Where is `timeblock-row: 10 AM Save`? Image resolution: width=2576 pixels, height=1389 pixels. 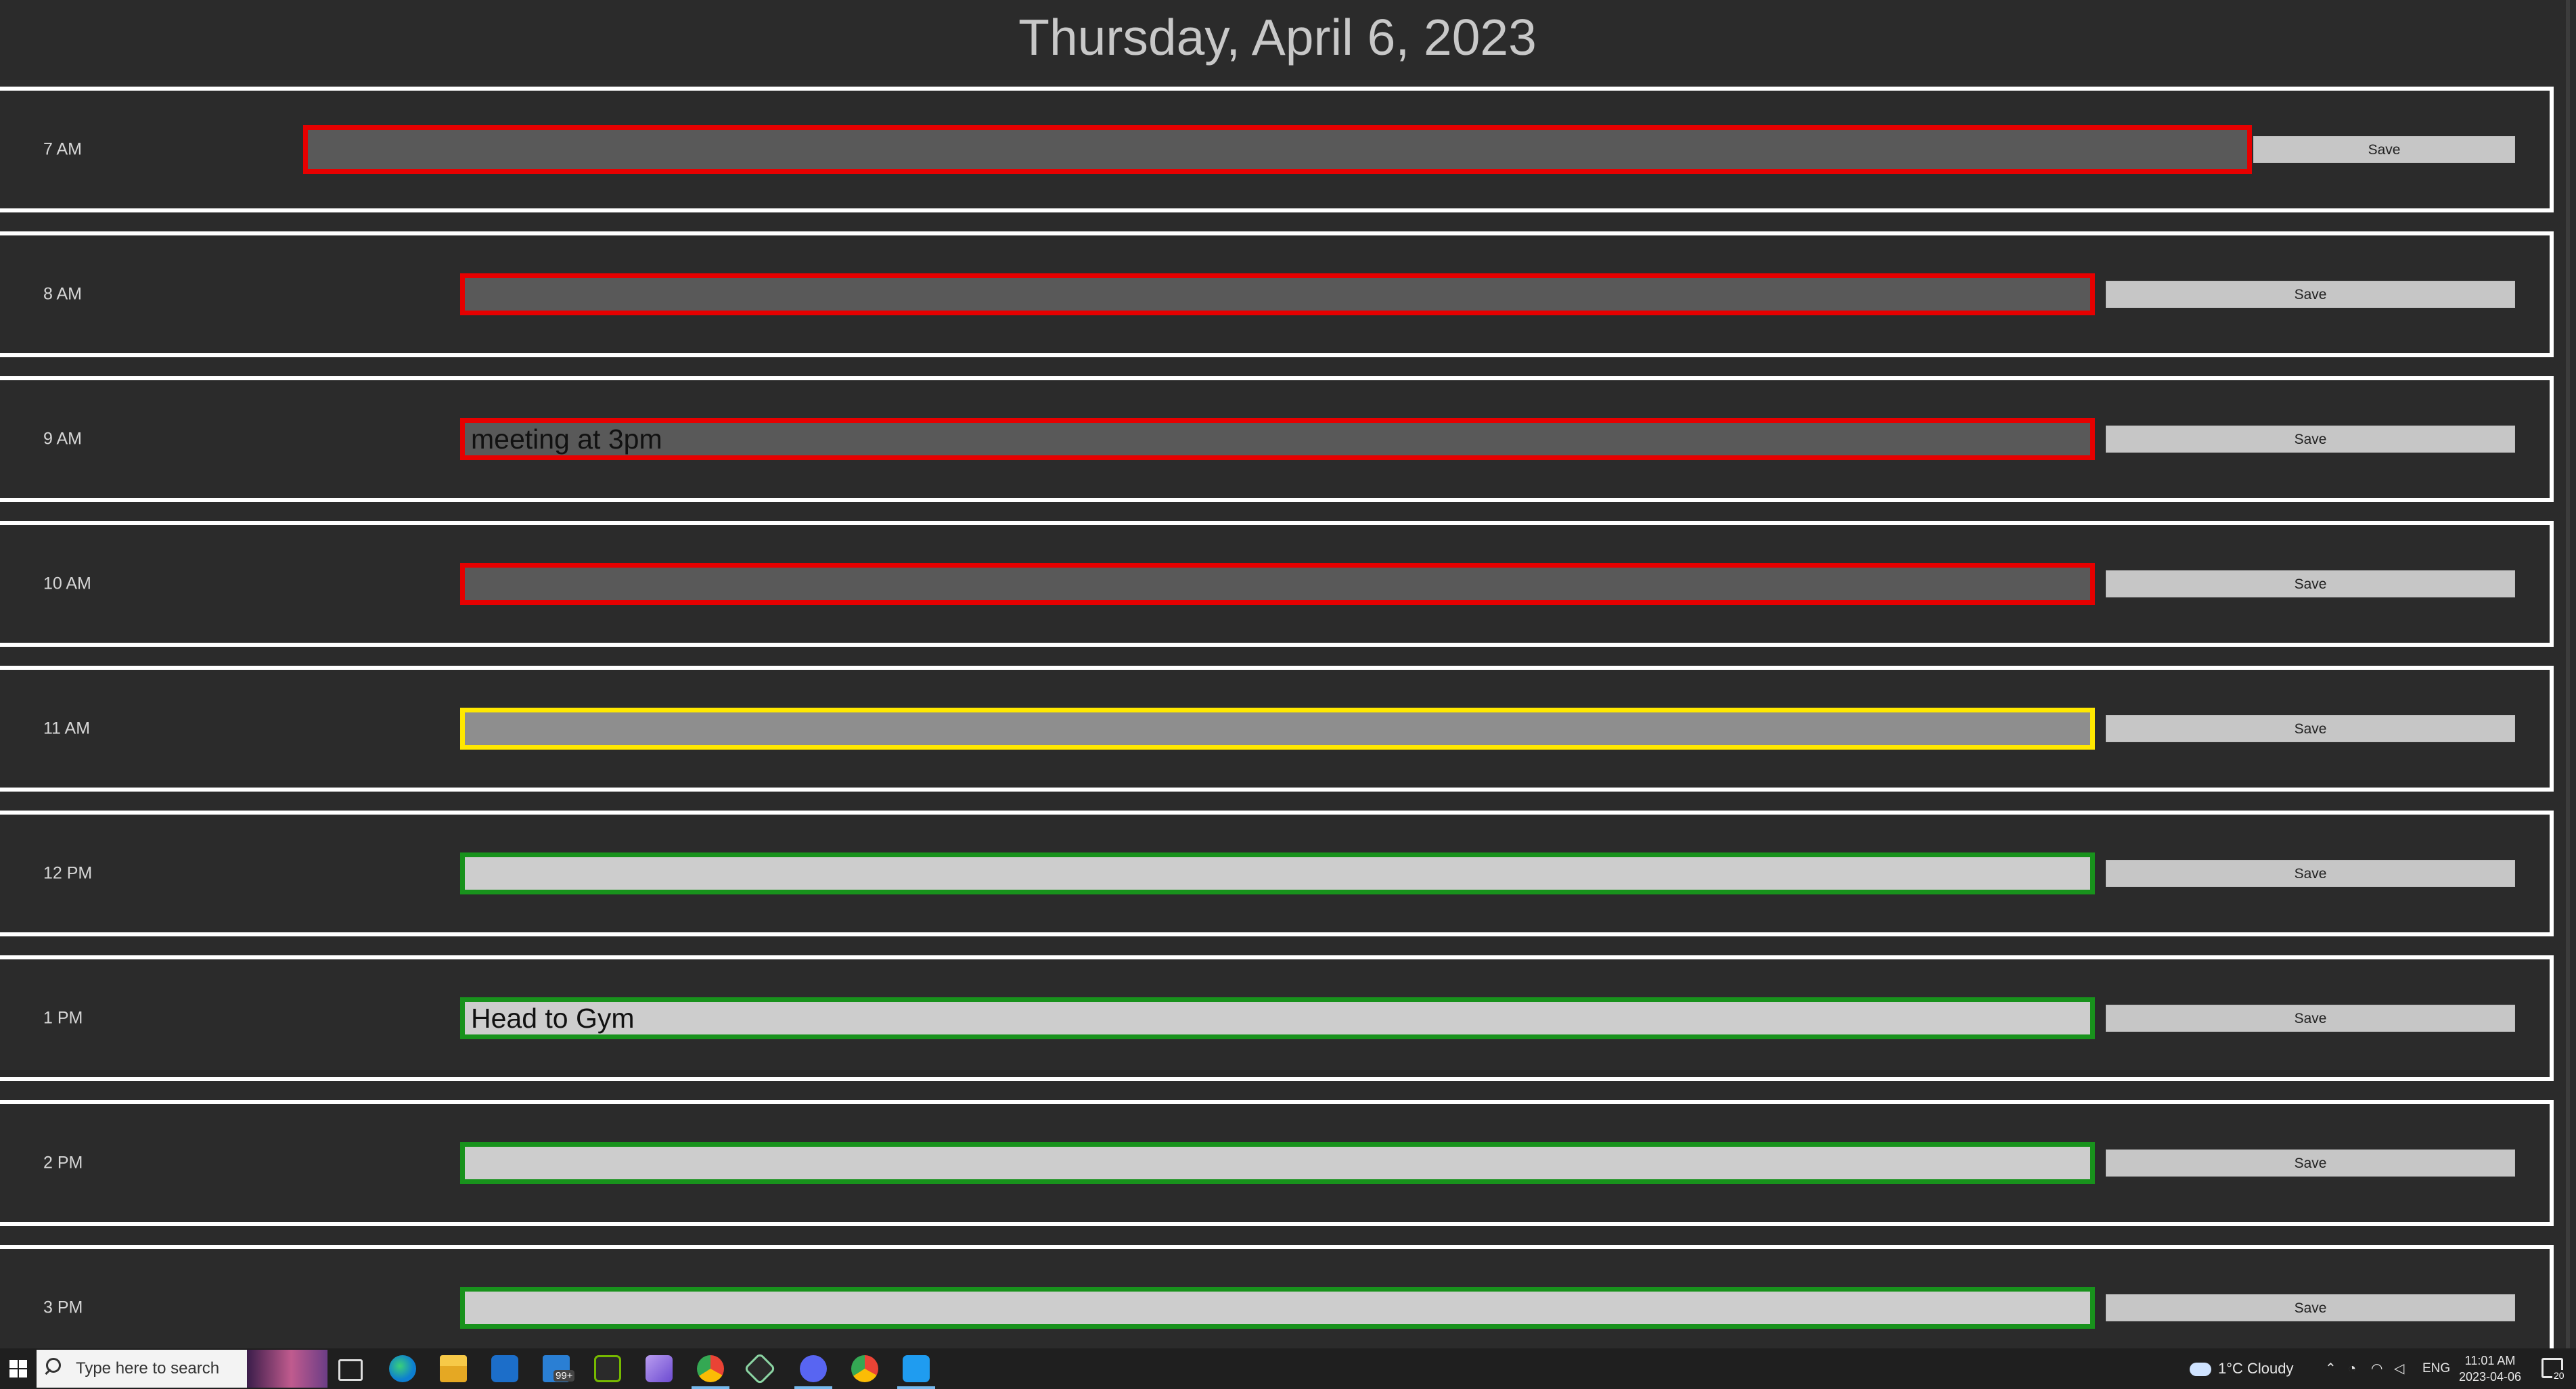 timeblock-row: 10 AM Save is located at coordinates (1277, 584).